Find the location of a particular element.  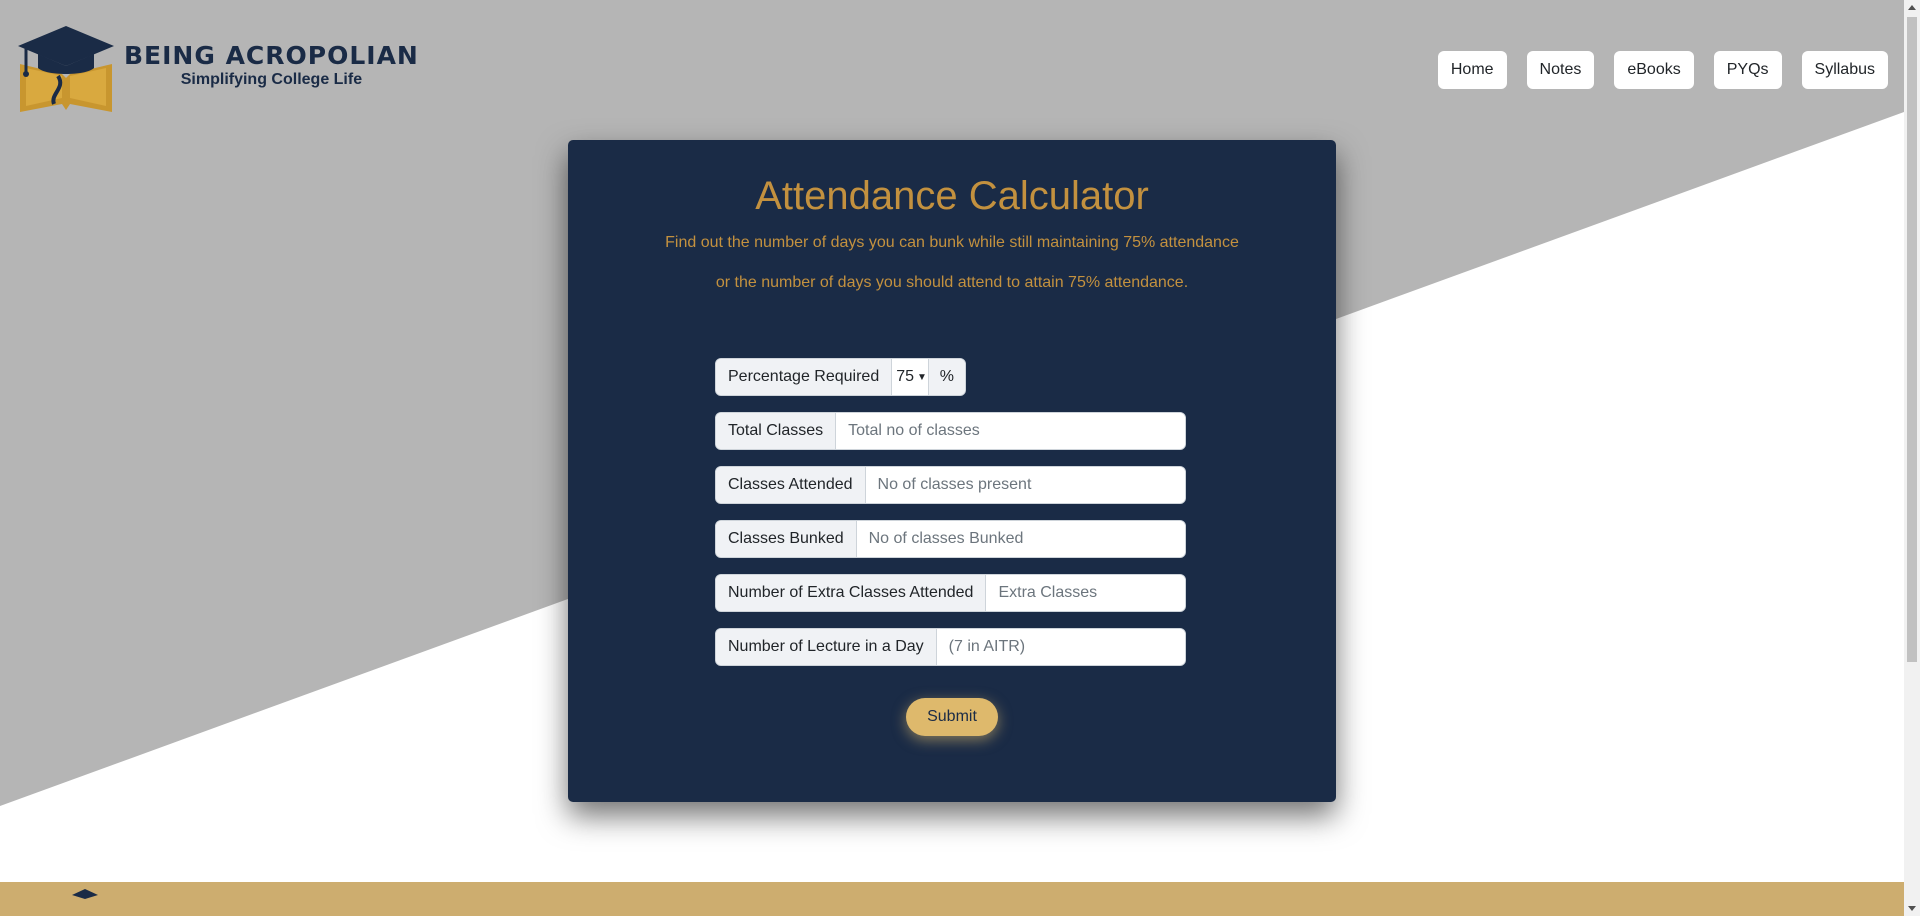

classes-bunked-group: Classes Bunked is located at coordinates (950, 539).